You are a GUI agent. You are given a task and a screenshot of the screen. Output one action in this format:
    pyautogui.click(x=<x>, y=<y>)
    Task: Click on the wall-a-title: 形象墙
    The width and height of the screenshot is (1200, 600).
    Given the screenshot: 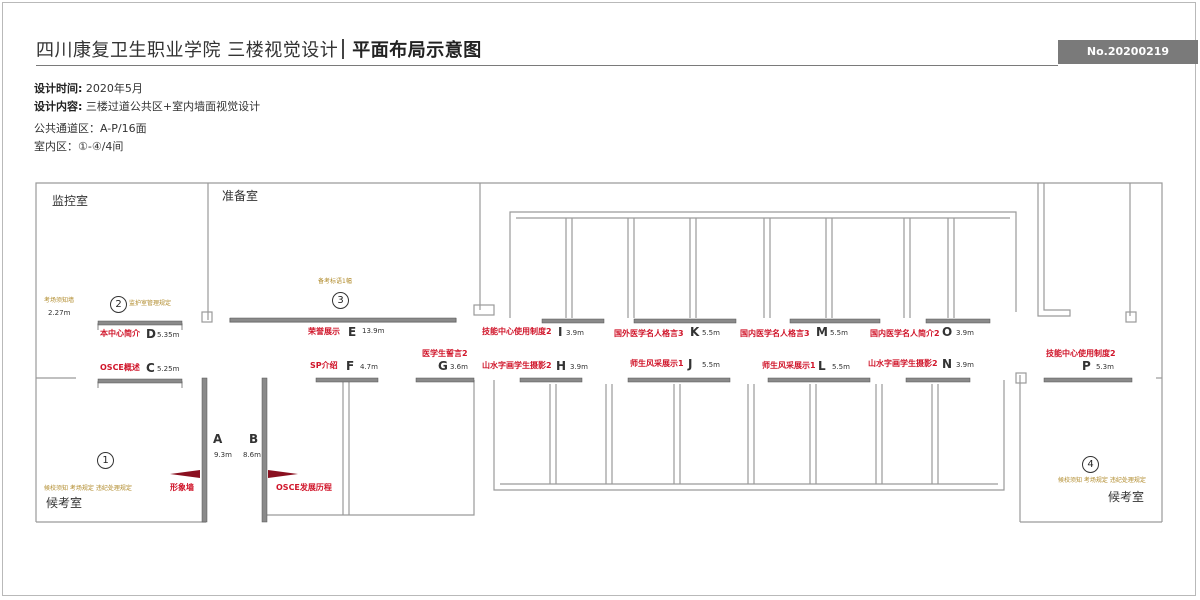 What is the action you would take?
    pyautogui.click(x=182, y=487)
    